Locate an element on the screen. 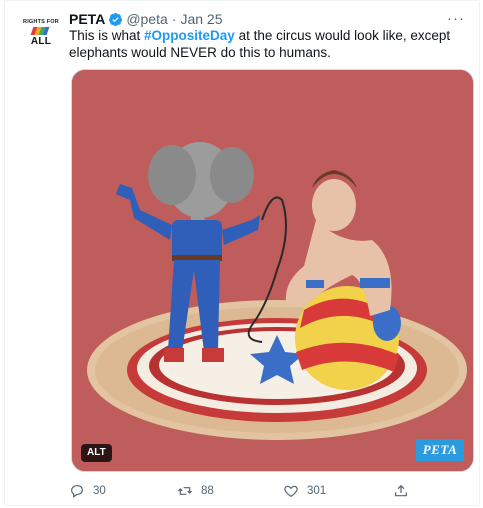 The width and height of the screenshot is (483, 508). like-count: 301 is located at coordinates (317, 491).